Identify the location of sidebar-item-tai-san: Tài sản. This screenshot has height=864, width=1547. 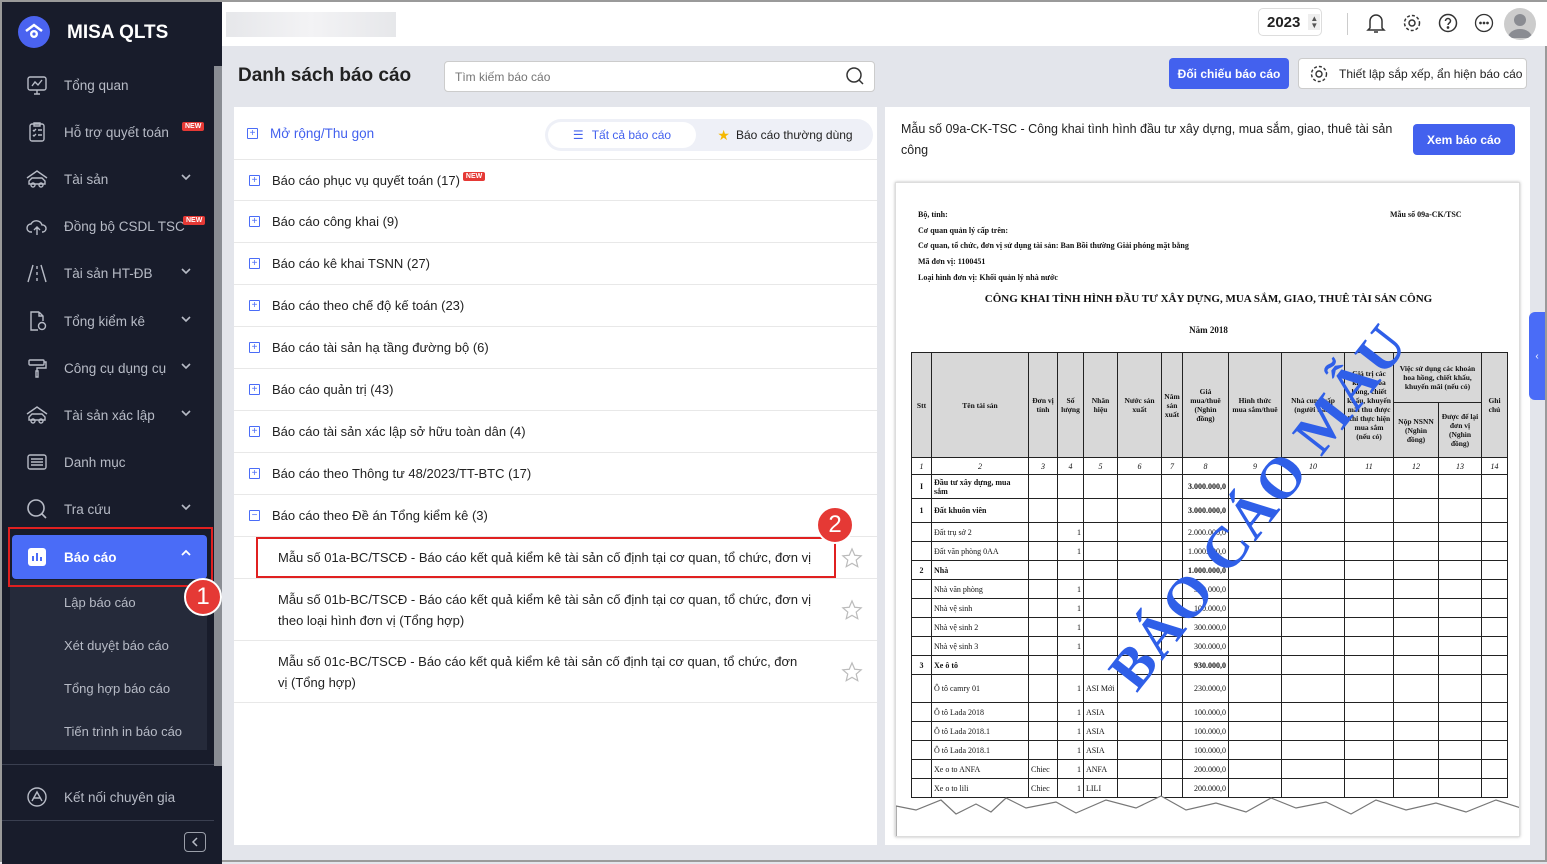
(108, 179).